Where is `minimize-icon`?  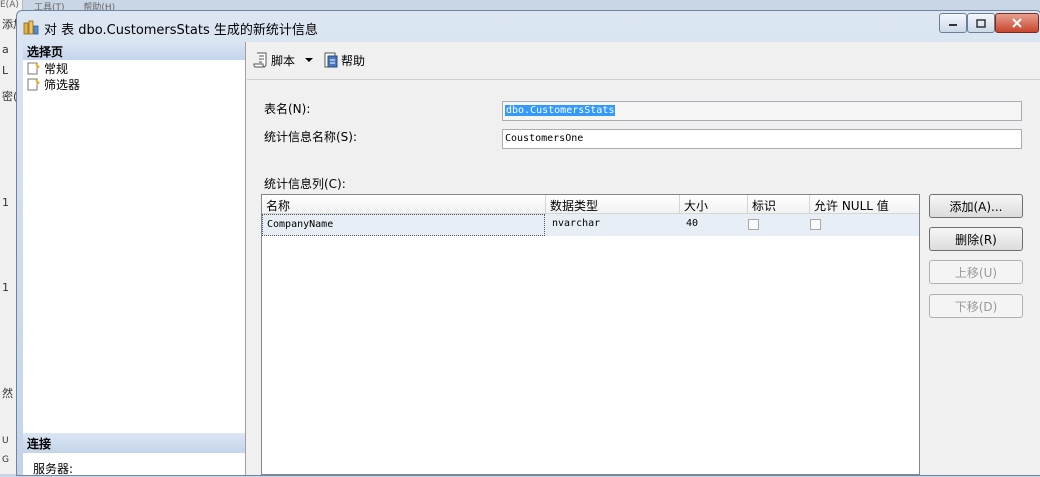 minimize-icon is located at coordinates (953, 25).